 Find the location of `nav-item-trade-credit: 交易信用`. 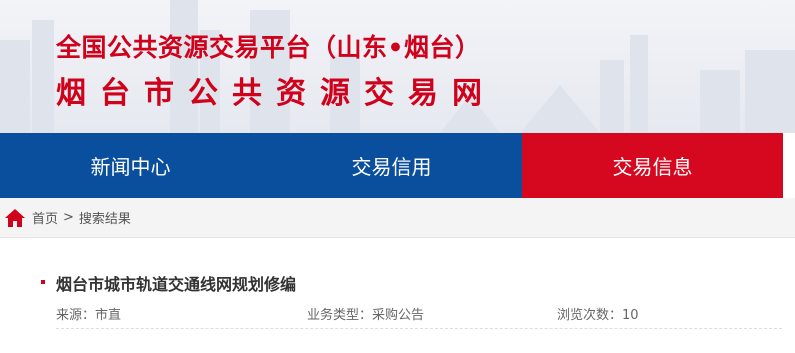

nav-item-trade-credit: 交易信用 is located at coordinates (391, 165).